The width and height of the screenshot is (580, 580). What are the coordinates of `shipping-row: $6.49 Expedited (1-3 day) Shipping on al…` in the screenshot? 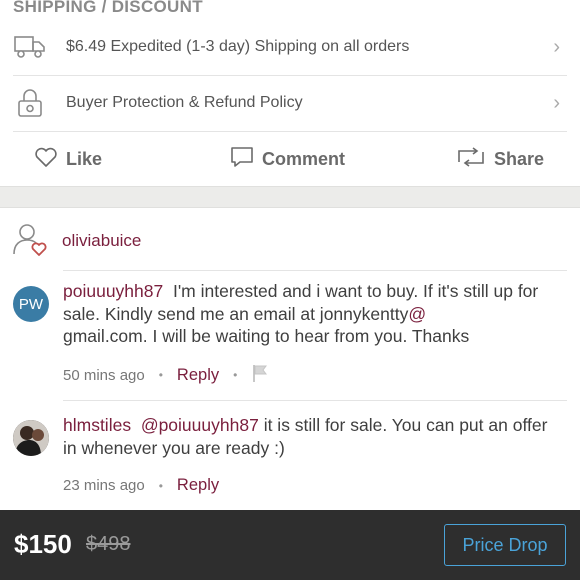 It's located at (290, 47).